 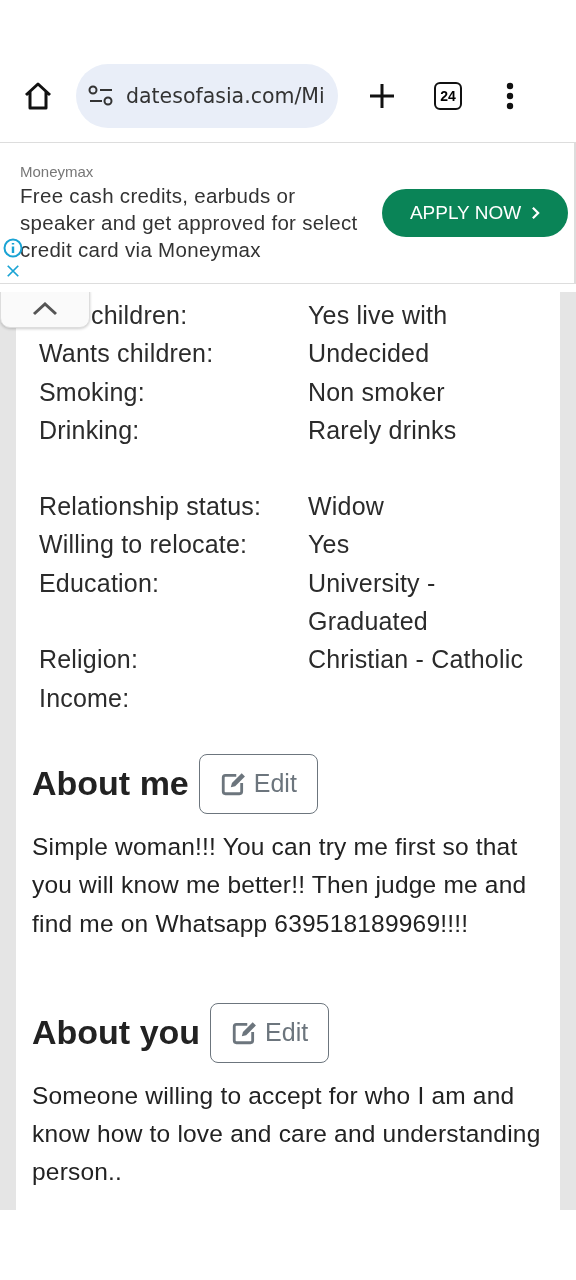 I want to click on info-icon, so click(x=13, y=248).